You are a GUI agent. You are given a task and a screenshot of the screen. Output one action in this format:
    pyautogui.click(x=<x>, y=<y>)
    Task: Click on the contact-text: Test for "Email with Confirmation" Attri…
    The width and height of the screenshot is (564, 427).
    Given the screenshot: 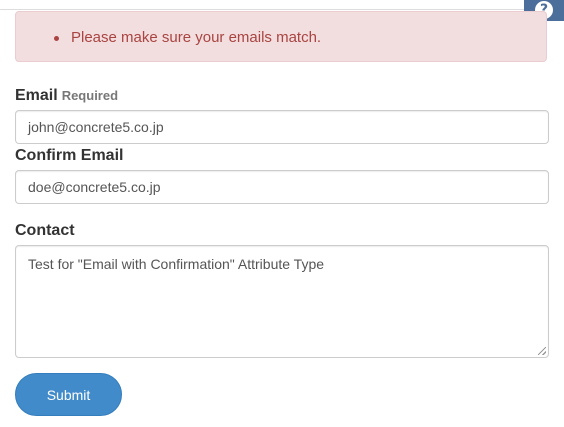 What is the action you would take?
    pyautogui.click(x=176, y=264)
    